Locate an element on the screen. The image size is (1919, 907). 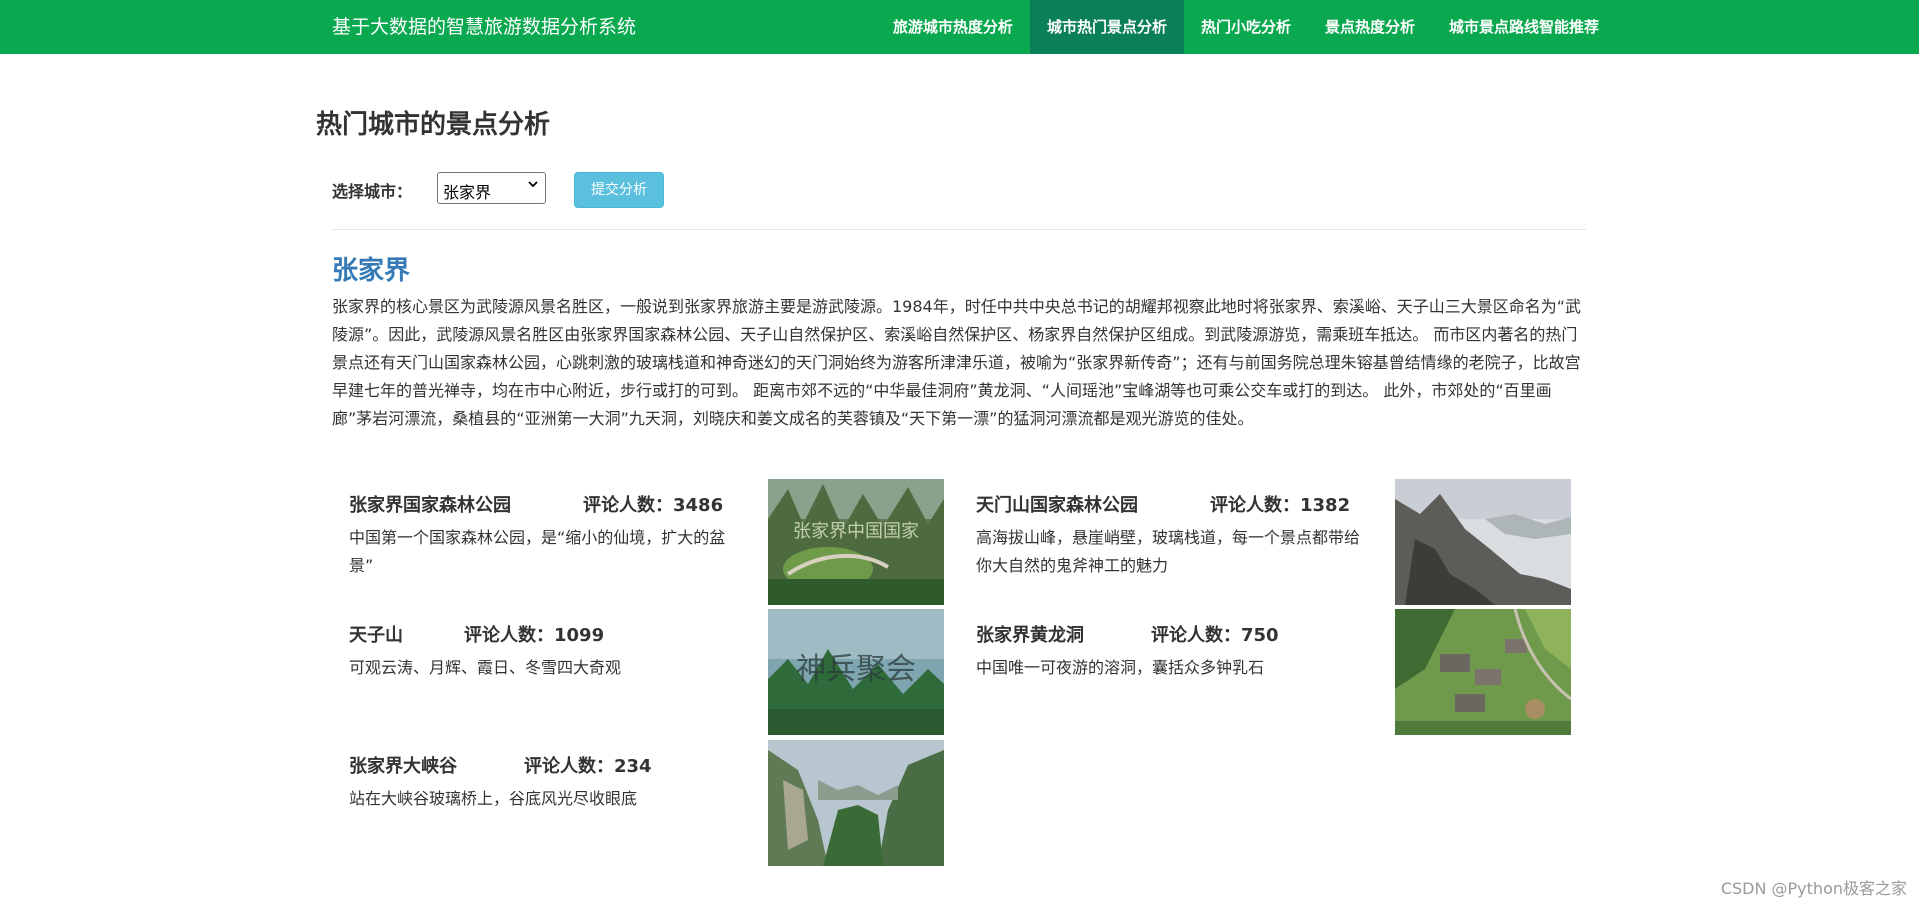
spot-card: 张家界黄龙洞 评论人数：750 中国唯一可夜游的溶洞，囊括众多钟乳石 is located at coordinates (1265, 672).